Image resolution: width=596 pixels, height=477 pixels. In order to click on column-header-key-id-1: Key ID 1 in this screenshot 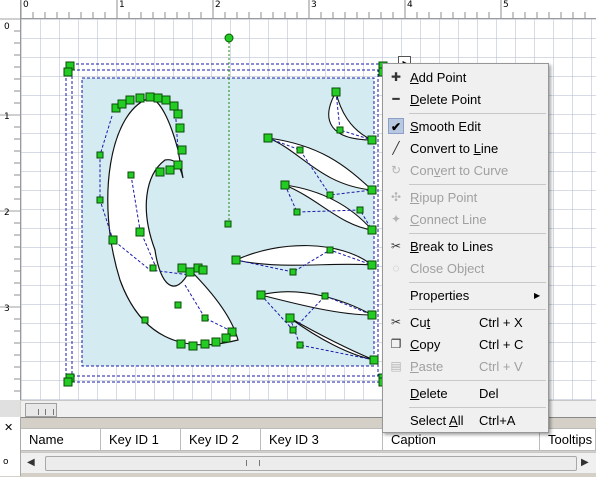, I will do `click(141, 439)`.